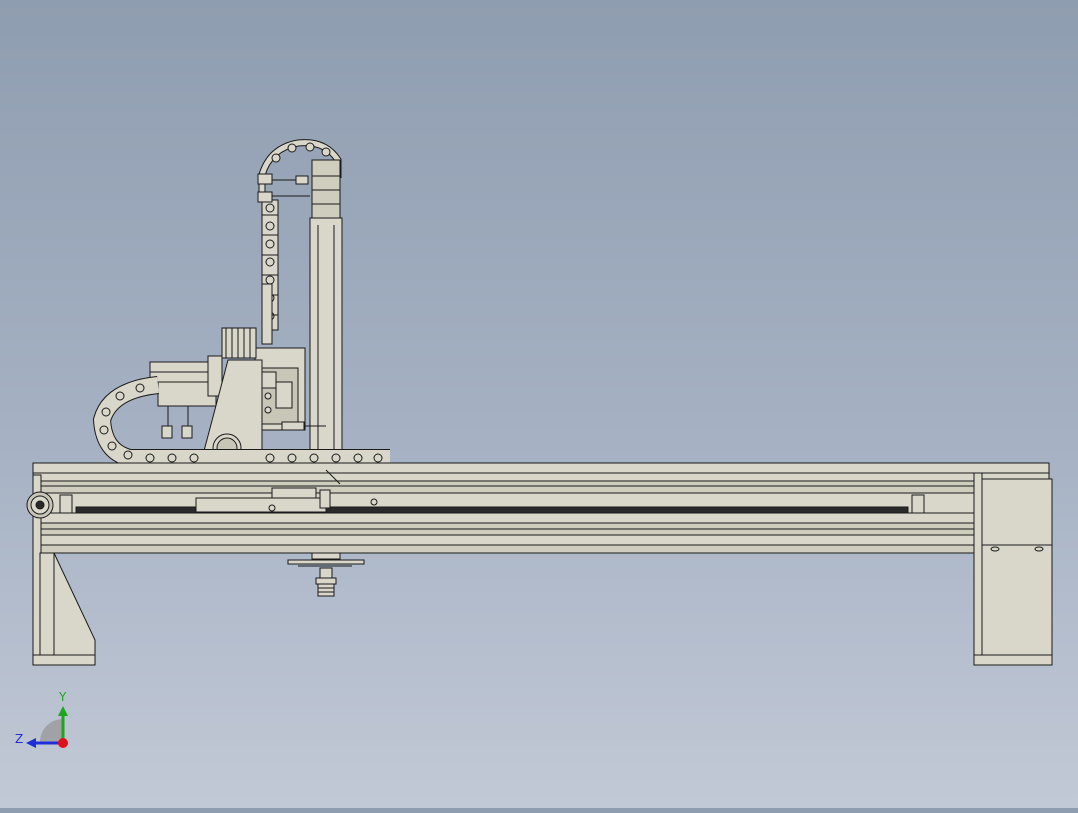  What do you see at coordinates (41, 719) in the screenshot?
I see `axis-triad-icon: Y Z` at bounding box center [41, 719].